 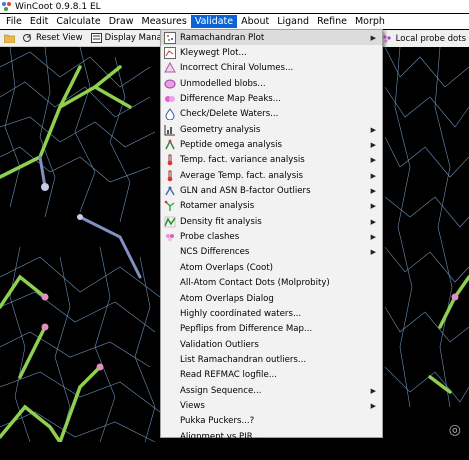 I want to click on menu-item-geometry-analysis: Geometry analysis ▶, so click(x=271, y=129).